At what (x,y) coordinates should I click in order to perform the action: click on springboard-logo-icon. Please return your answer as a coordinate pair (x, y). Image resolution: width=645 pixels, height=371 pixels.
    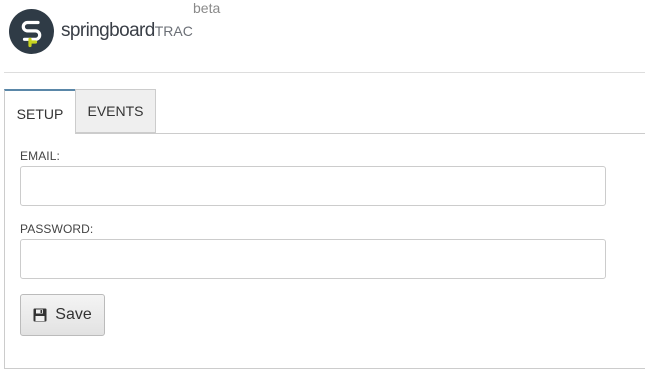
    Looking at the image, I should click on (31, 31).